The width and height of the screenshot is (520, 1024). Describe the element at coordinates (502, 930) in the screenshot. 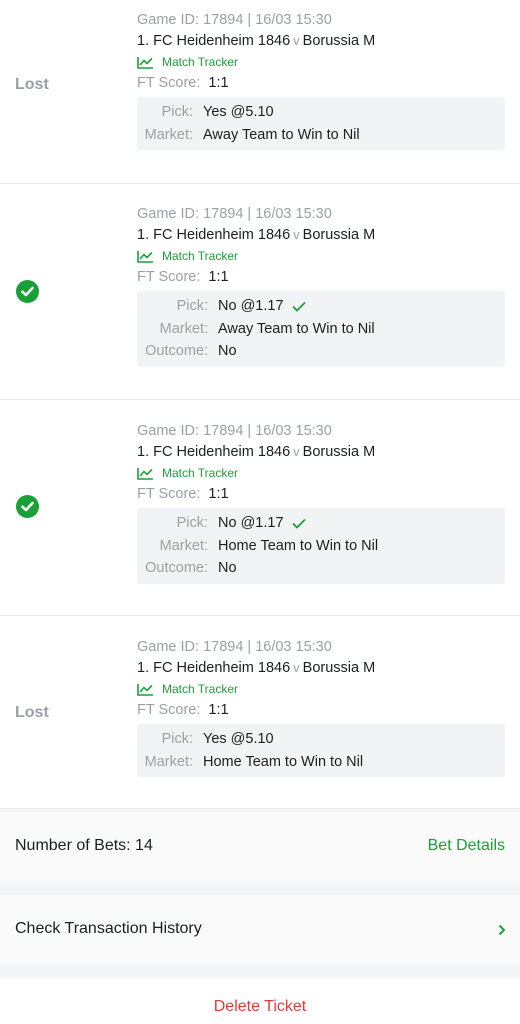

I see `chevron-right-icon` at that location.